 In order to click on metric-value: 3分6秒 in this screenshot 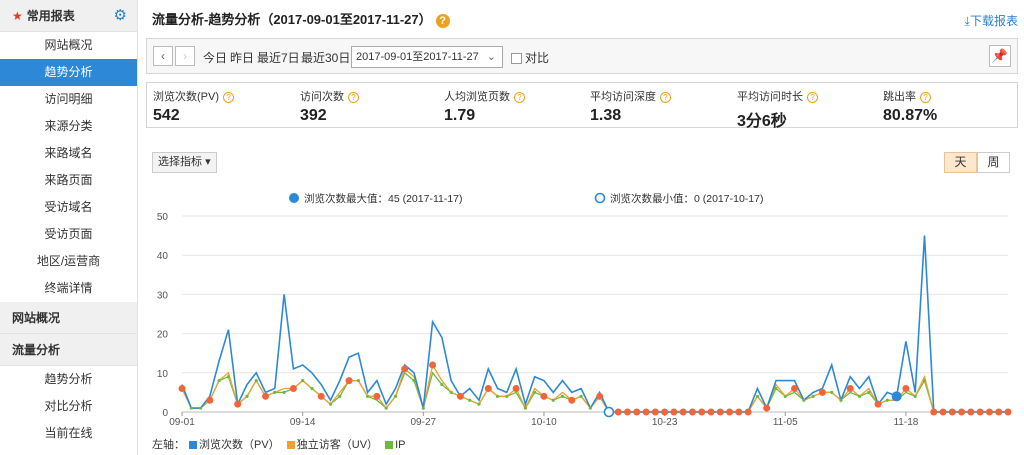, I will do `click(762, 121)`.